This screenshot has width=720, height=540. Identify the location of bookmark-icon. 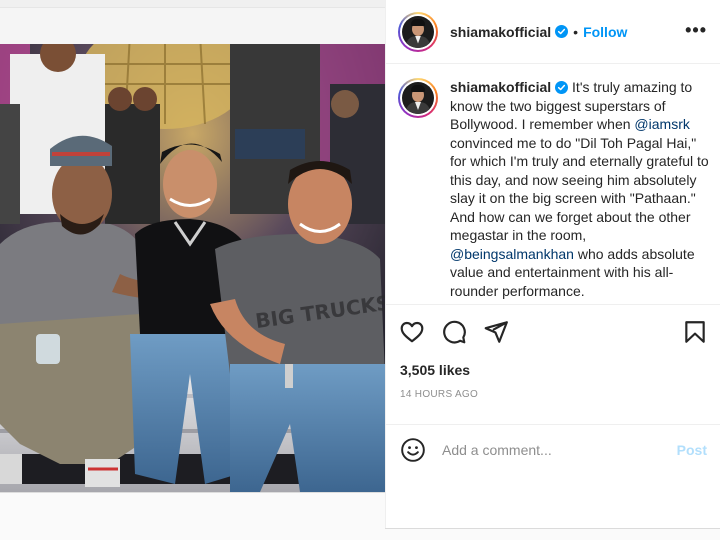
(695, 332).